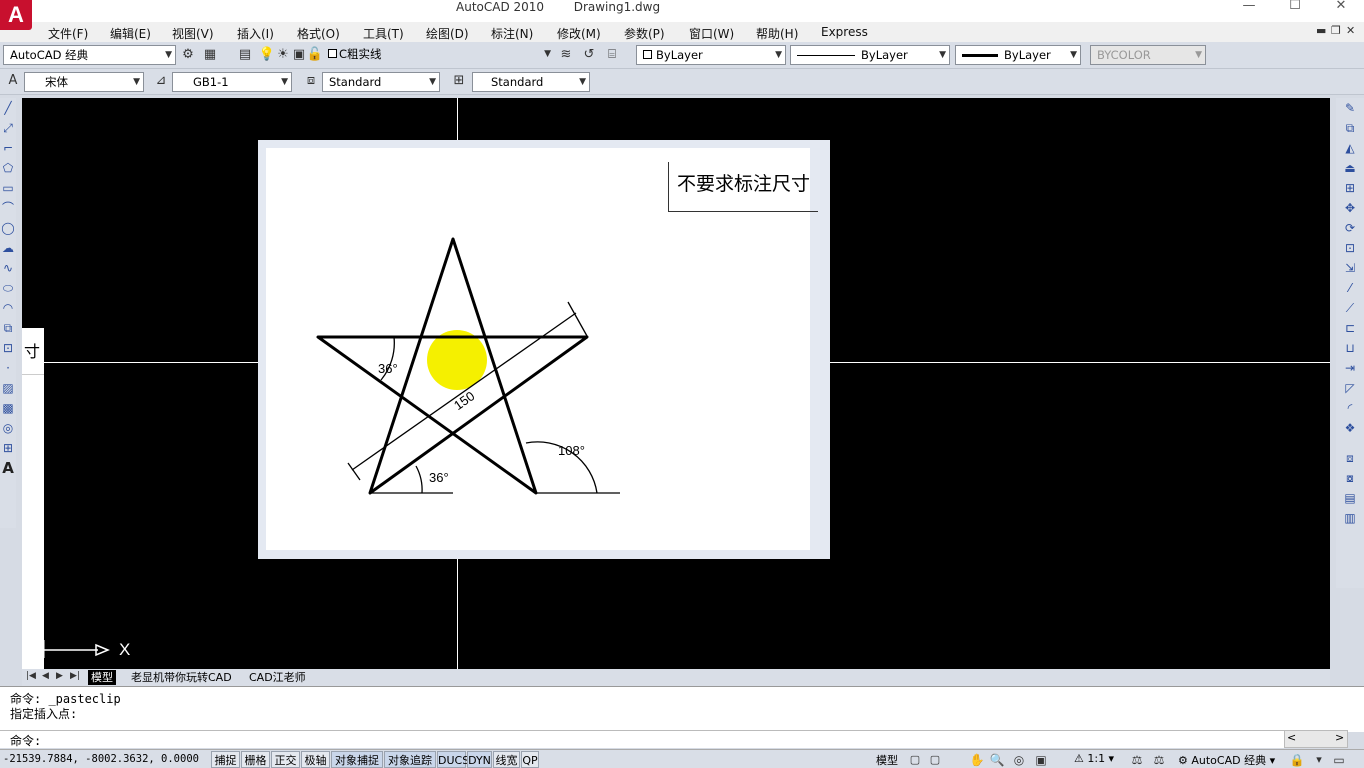  I want to click on menu-item-2: 视图(V), so click(193, 33).